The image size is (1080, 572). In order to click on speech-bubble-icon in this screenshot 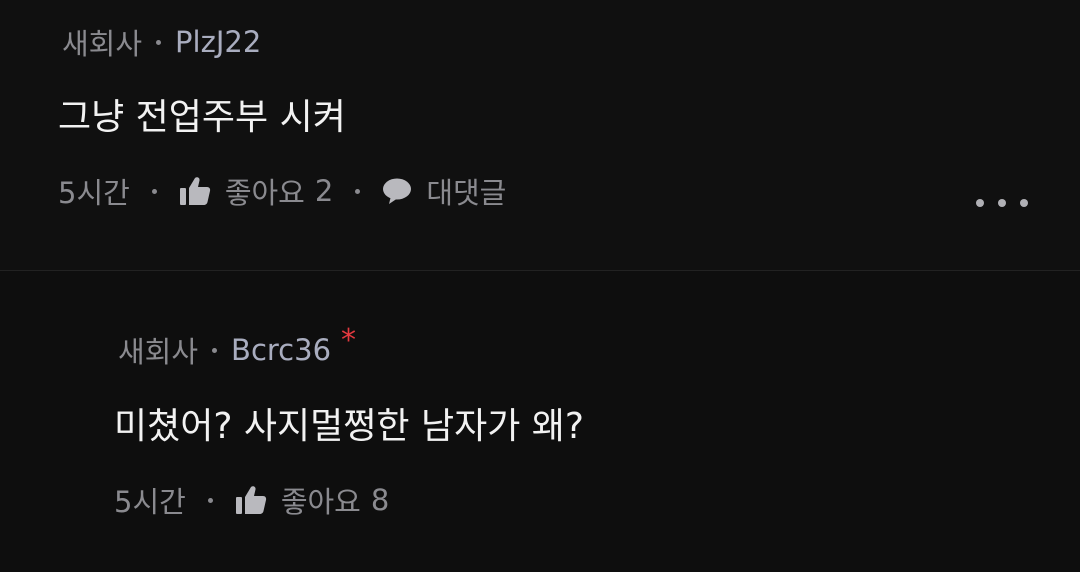, I will do `click(397, 191)`.